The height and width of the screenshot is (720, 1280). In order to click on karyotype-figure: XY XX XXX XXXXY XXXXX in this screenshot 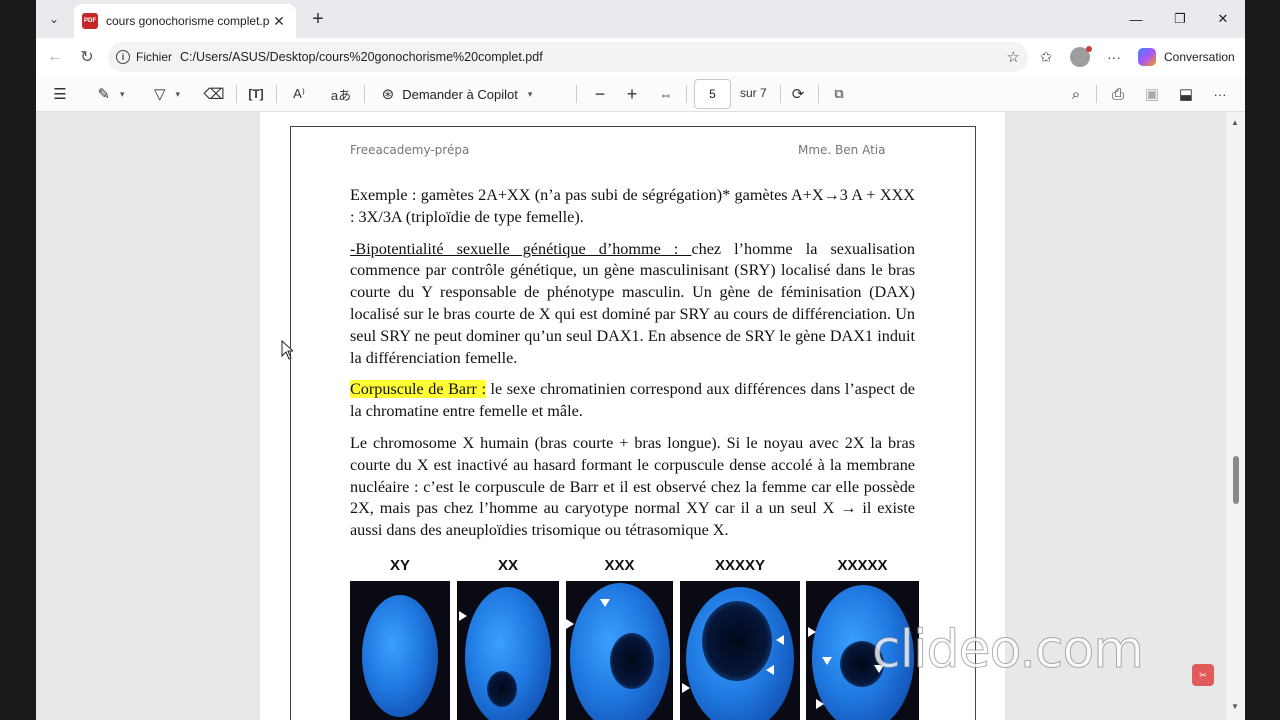, I will do `click(636, 638)`.